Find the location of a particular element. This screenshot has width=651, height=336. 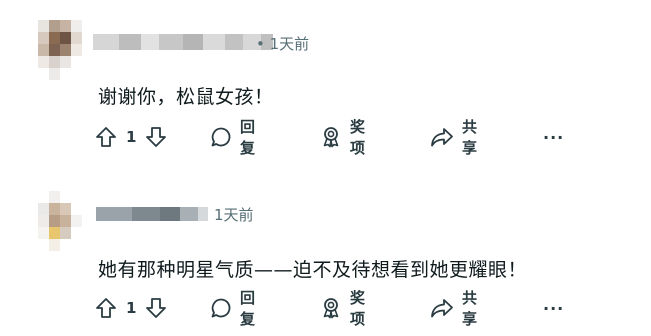

comment-text: 谢谢你，松鼠女孩！ is located at coordinates (186, 97).